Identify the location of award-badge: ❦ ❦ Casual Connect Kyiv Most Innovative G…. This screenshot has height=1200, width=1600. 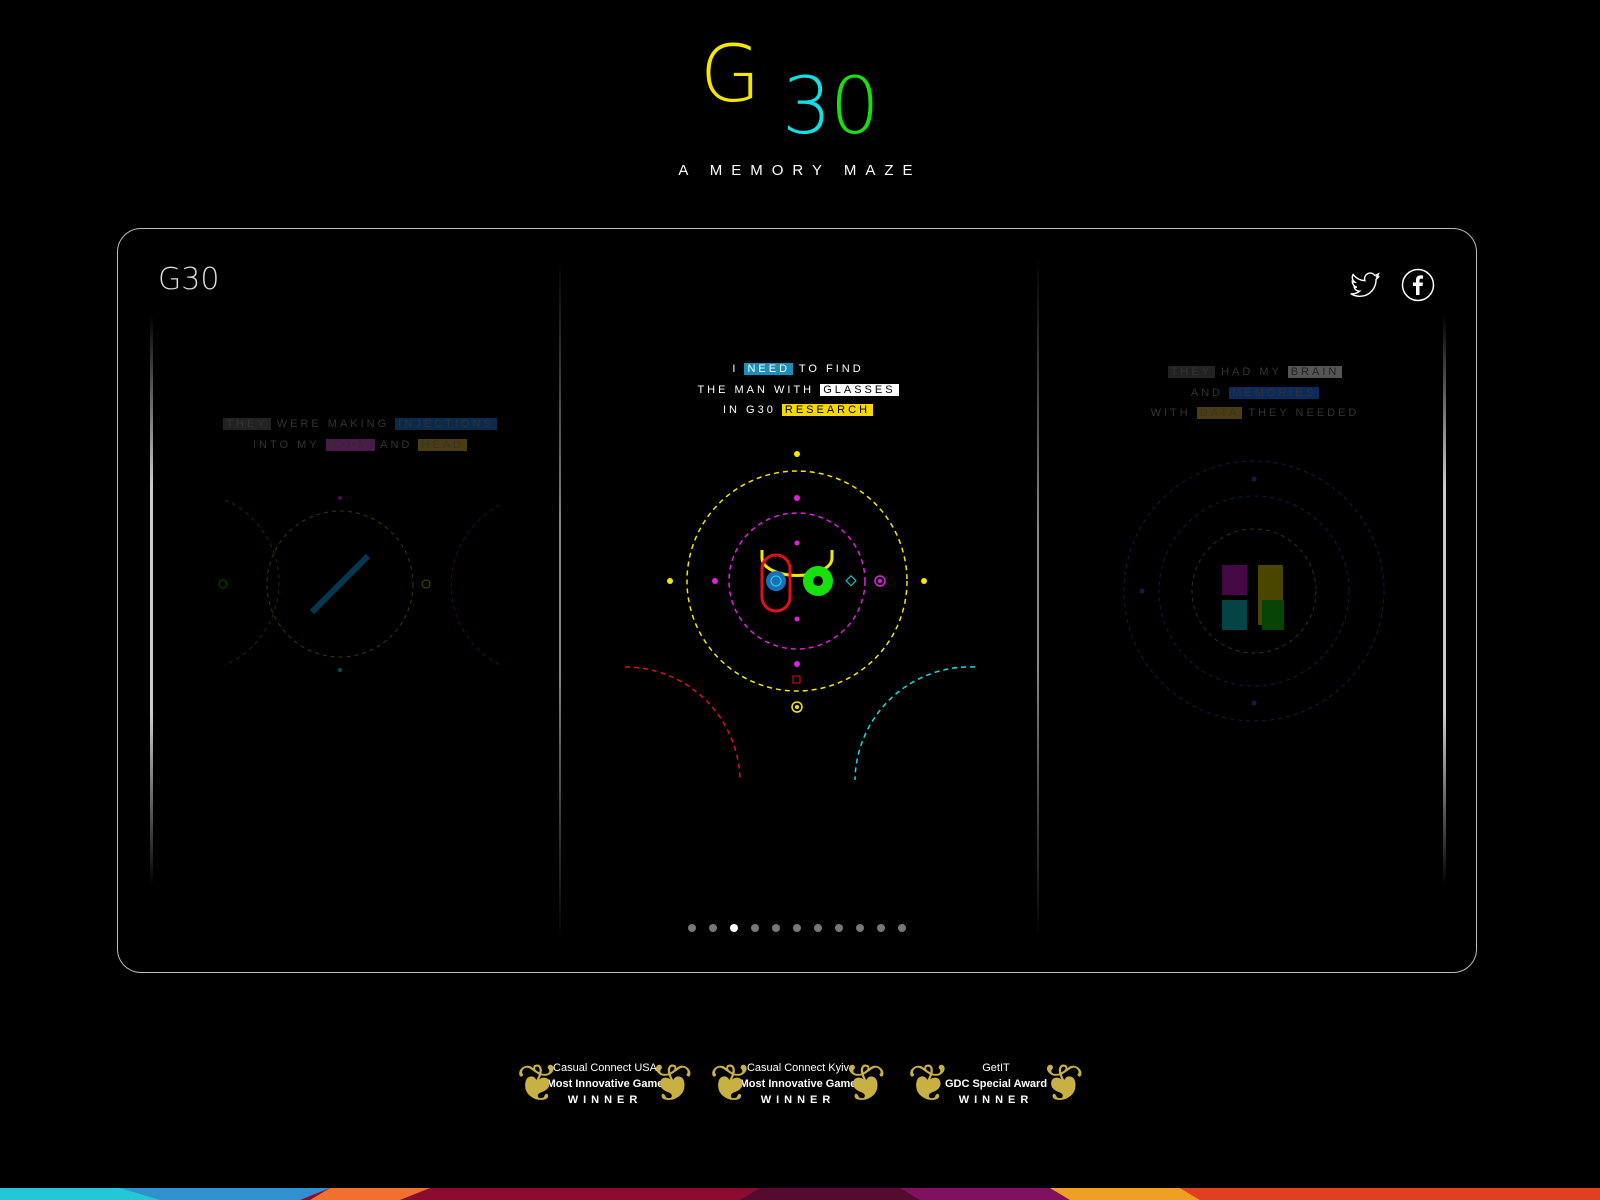
(798, 1085).